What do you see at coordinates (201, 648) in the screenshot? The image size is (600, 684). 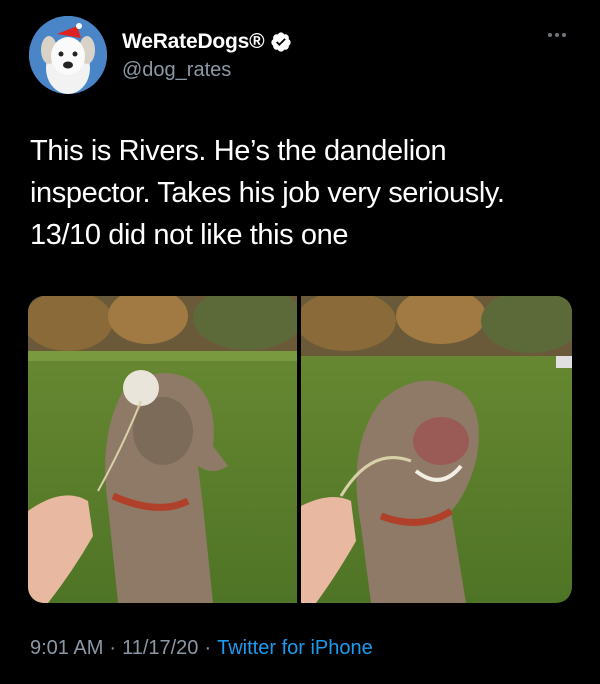 I see `tweet-meta: 9:01 AM · 11/17/20 · Twitter for iPhone` at bounding box center [201, 648].